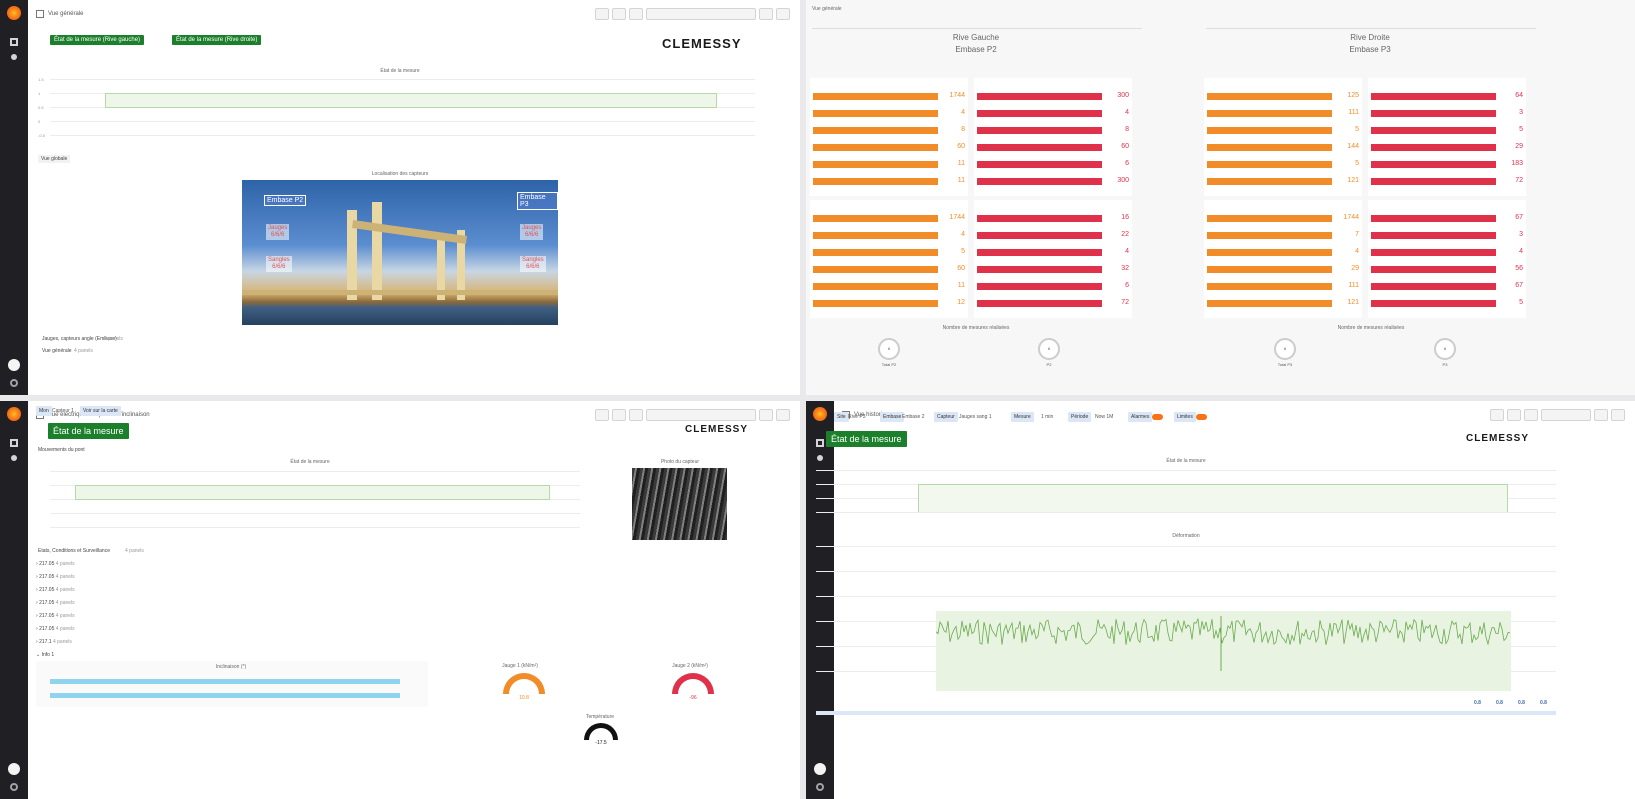 The height and width of the screenshot is (799, 1635). Describe the element at coordinates (1201, 417) in the screenshot. I see `limites-toggle` at that location.